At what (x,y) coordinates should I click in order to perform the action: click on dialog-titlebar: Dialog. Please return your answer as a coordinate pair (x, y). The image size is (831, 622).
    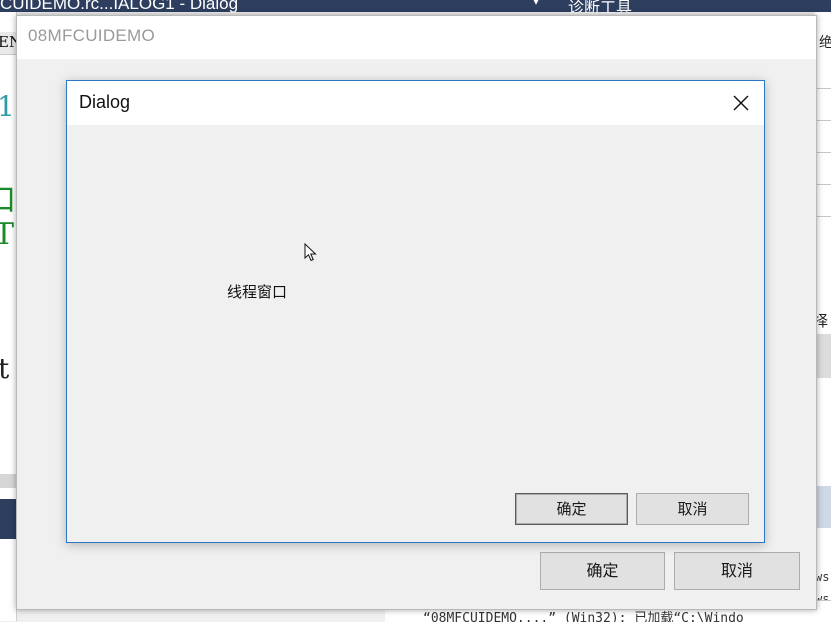
    Looking at the image, I should click on (415, 103).